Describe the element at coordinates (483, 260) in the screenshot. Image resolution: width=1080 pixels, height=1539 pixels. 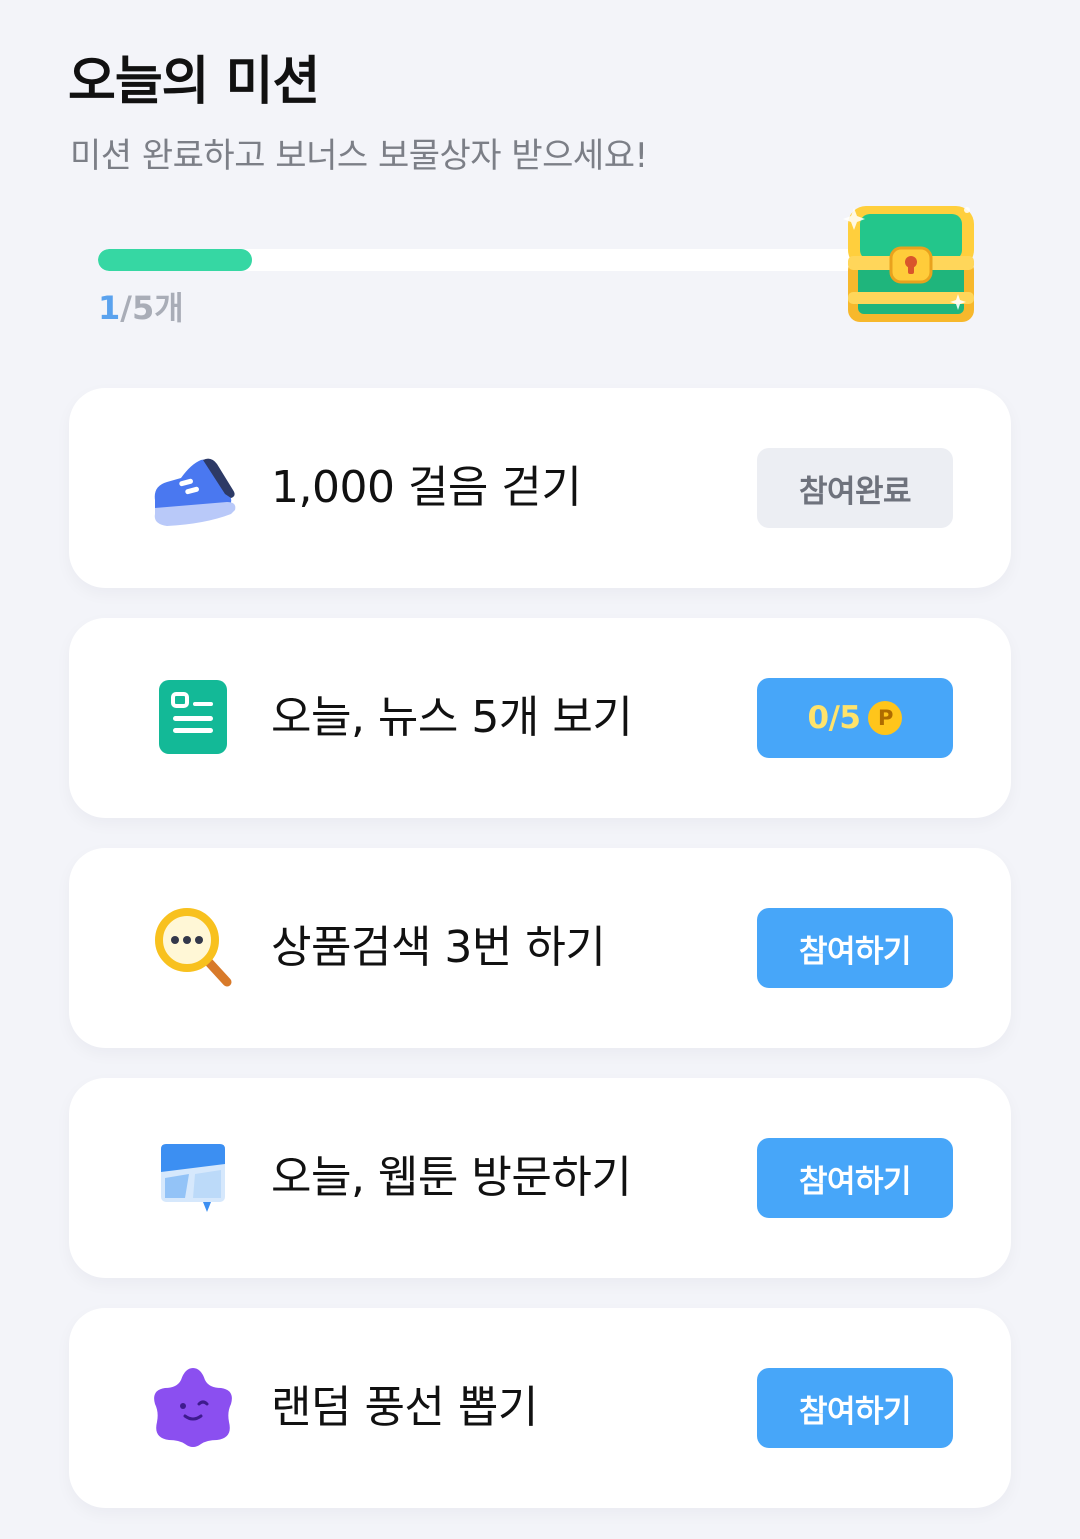
I see `mission-progress-bar` at that location.